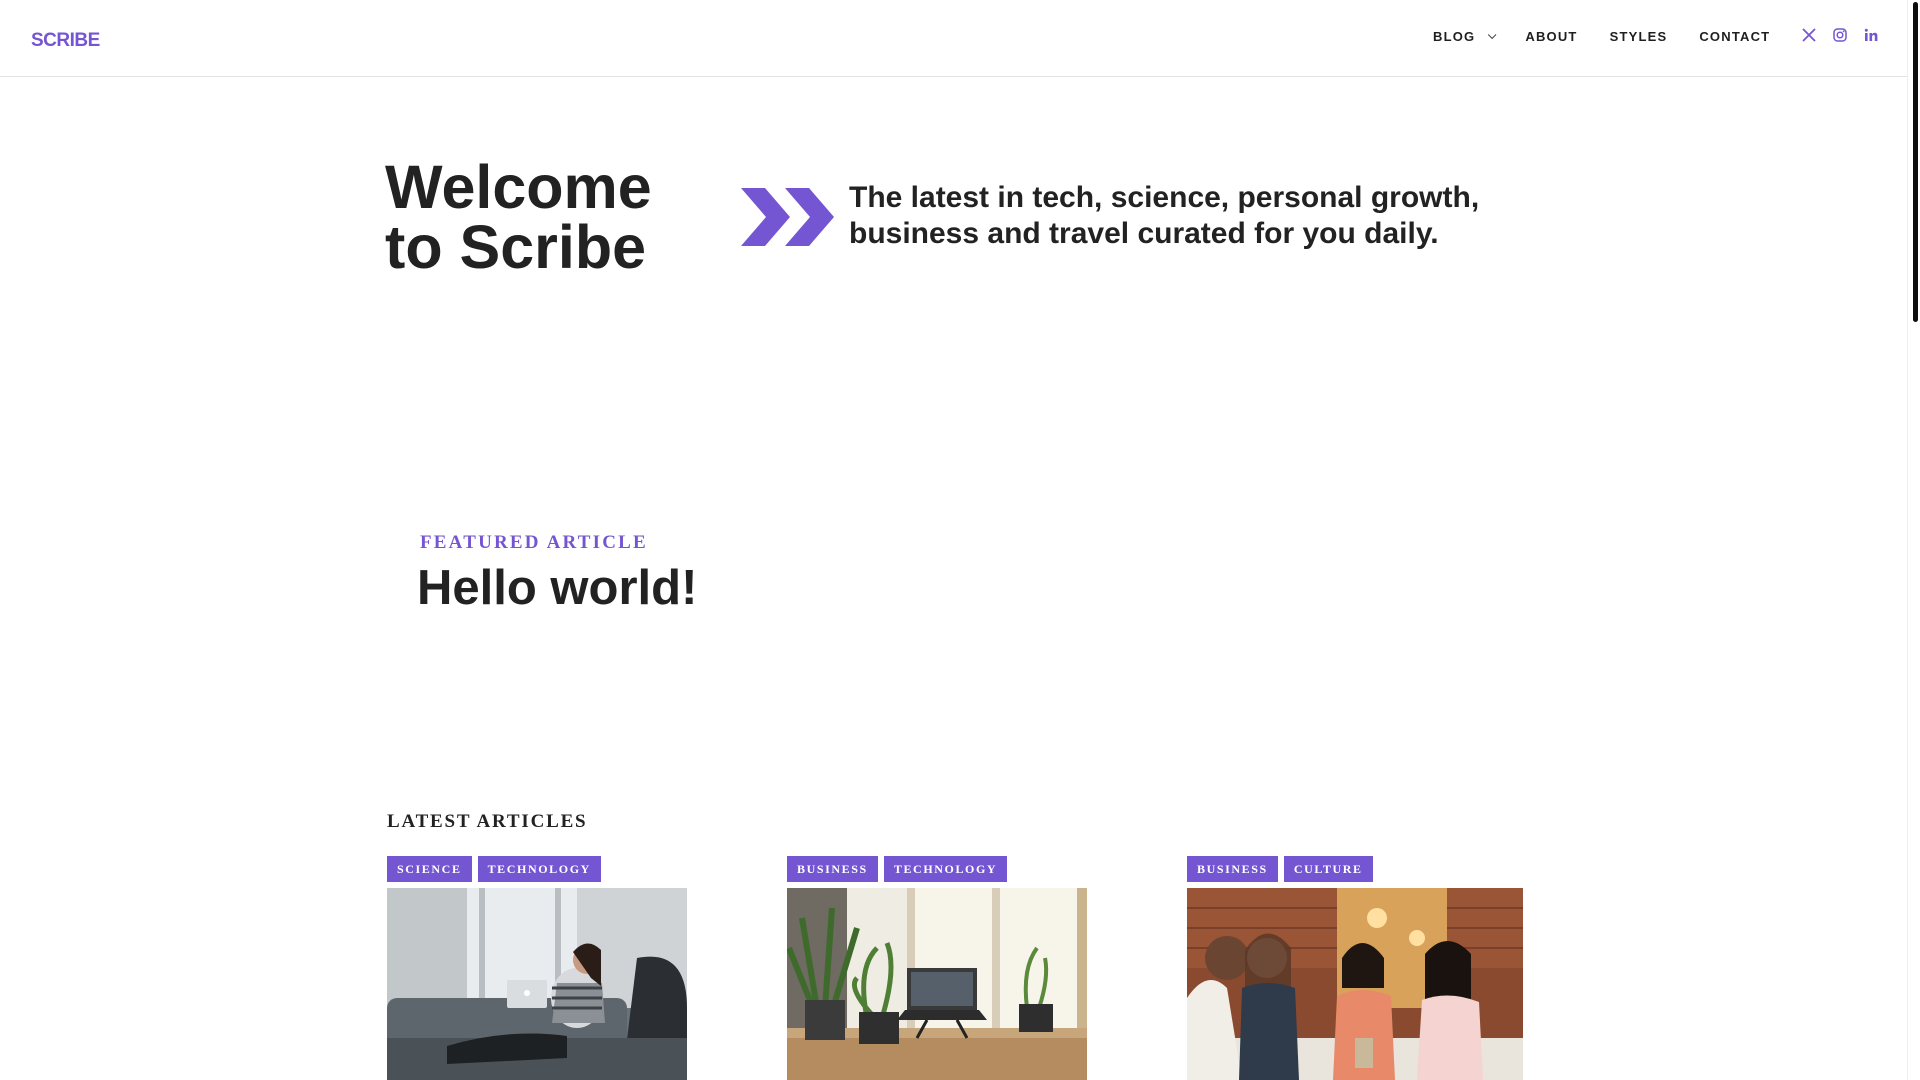 Image resolution: width=1920 pixels, height=1080 pixels. I want to click on social-links, so click(1846, 35).